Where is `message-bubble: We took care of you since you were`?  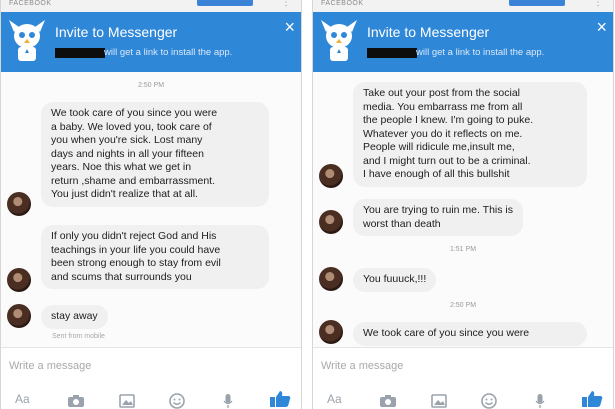
message-bubble: We took care of you since you were is located at coordinates (470, 334).